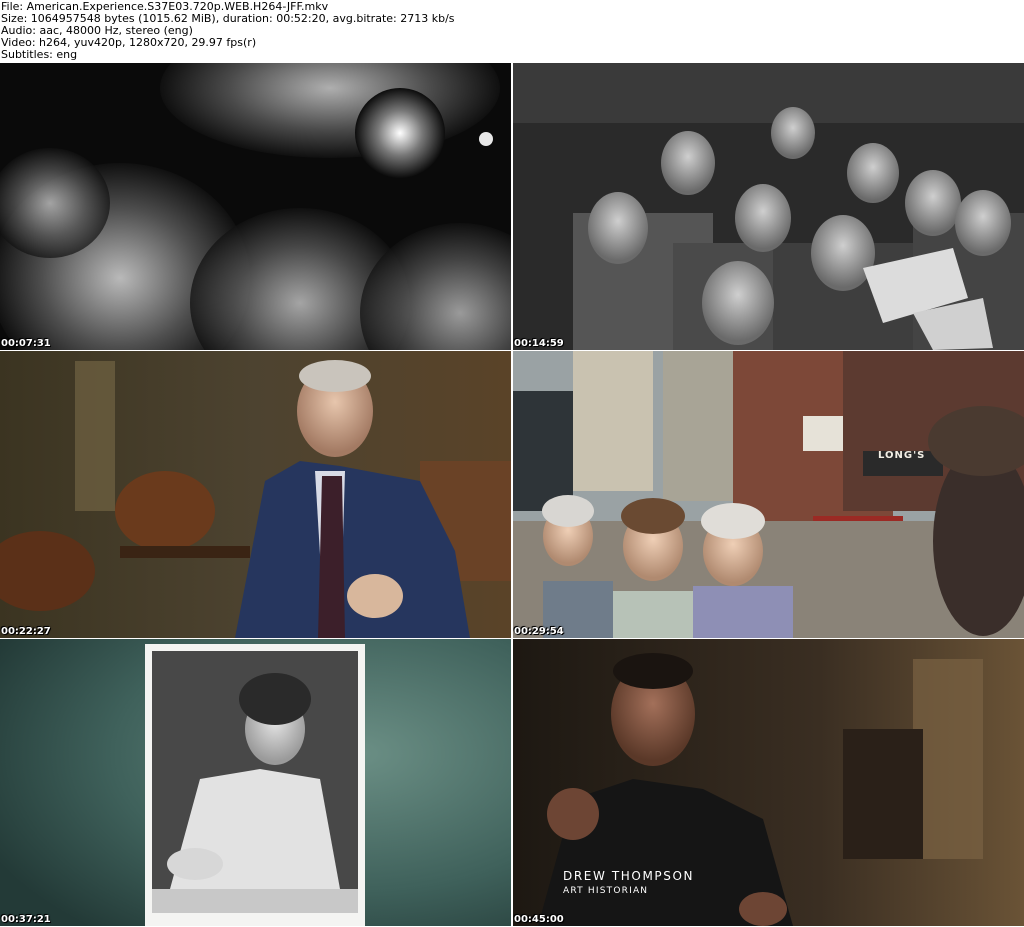  Describe the element at coordinates (39, 54) in the screenshot. I see `subtitles-line: Subtitles: eng` at that location.